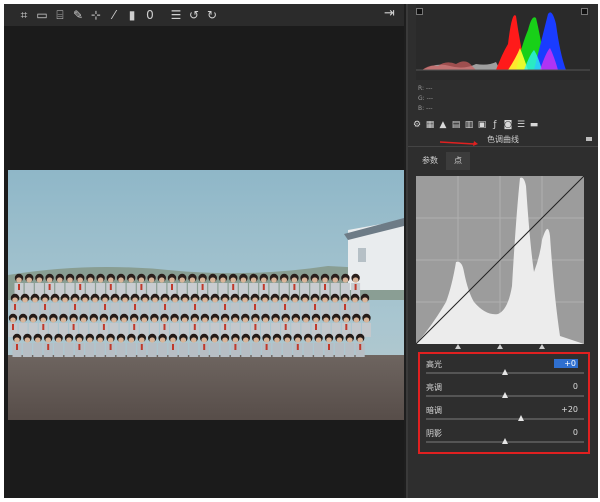 This screenshot has height=502, width=600. What do you see at coordinates (566, 363) in the screenshot?
I see `slider-value: +0` at bounding box center [566, 363].